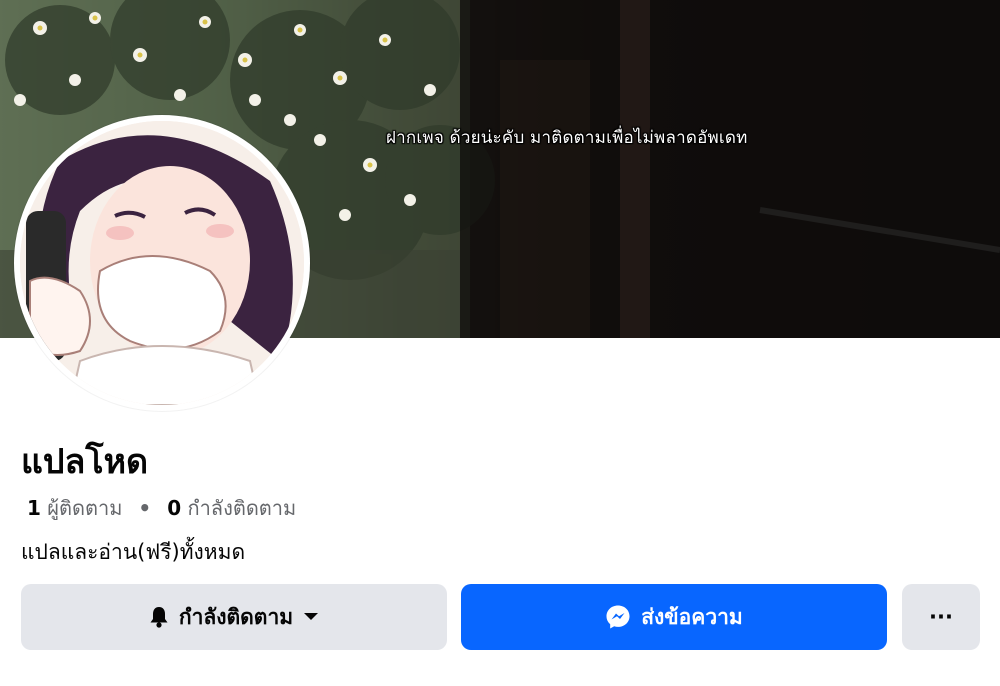 This screenshot has width=1000, height=686. Describe the element at coordinates (692, 616) in the screenshot. I see `message-button-label: ส่งข้อความ` at that location.